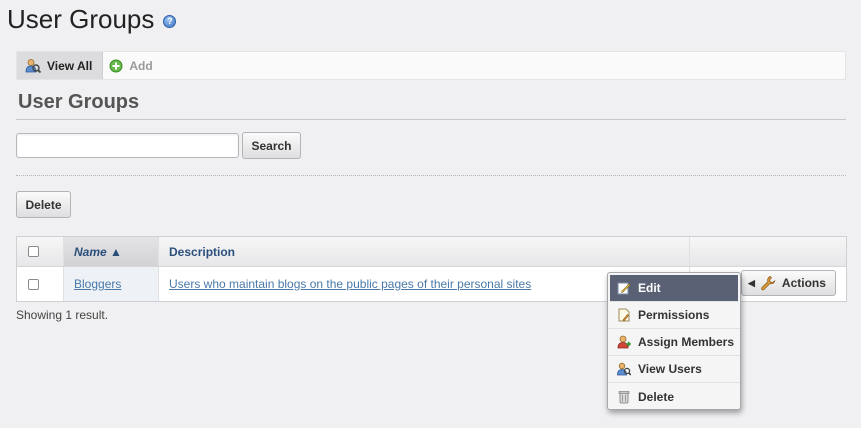  Describe the element at coordinates (768, 283) in the screenshot. I see `wrench-icon` at that location.